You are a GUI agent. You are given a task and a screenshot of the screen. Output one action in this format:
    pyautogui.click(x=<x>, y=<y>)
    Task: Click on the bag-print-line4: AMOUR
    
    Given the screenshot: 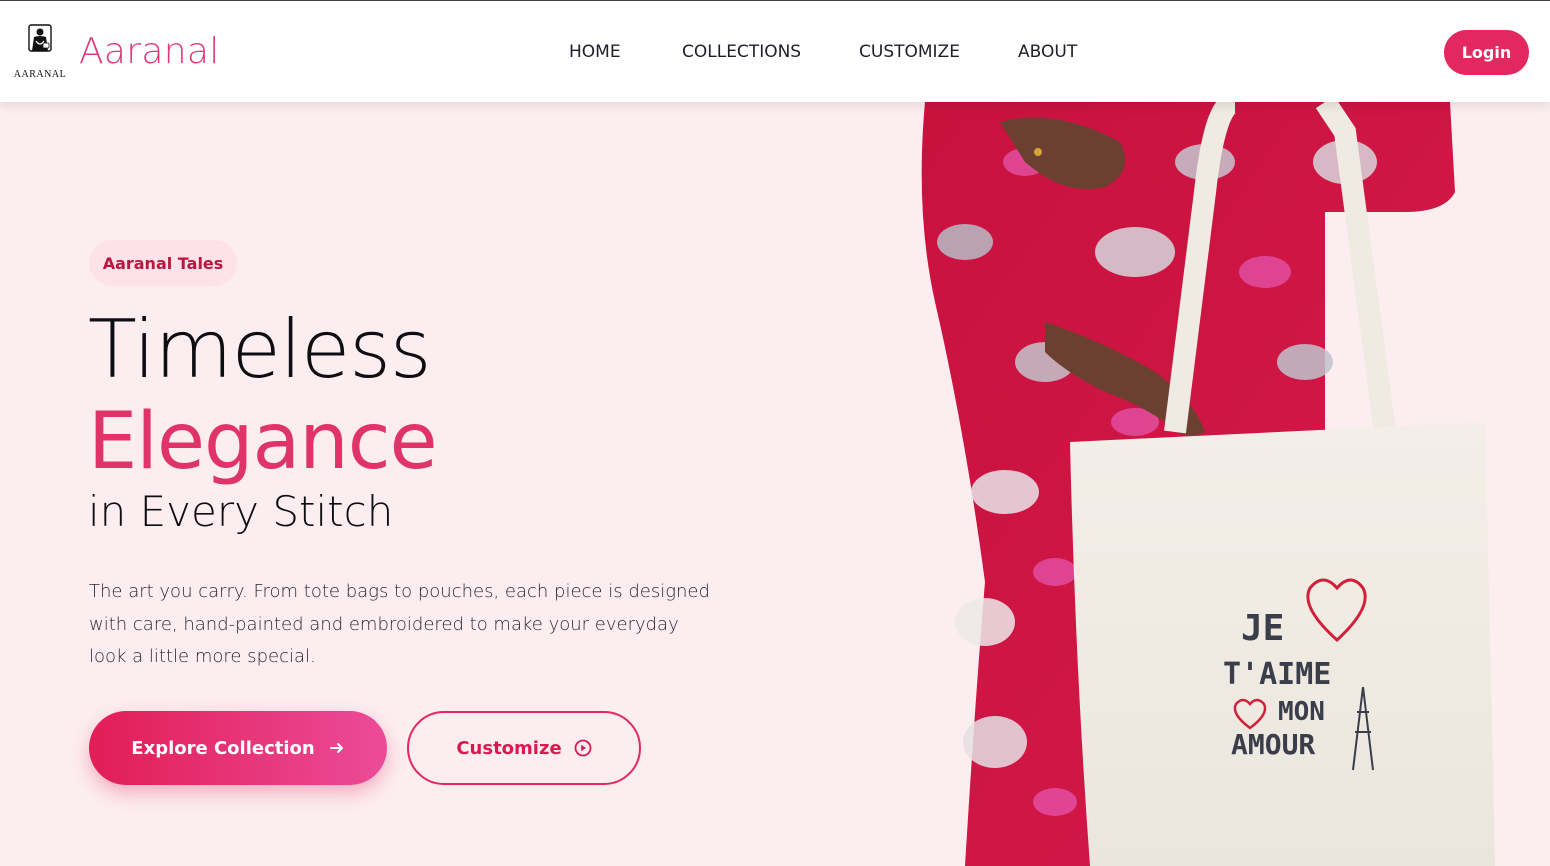 What is the action you would take?
    pyautogui.click(x=1273, y=744)
    